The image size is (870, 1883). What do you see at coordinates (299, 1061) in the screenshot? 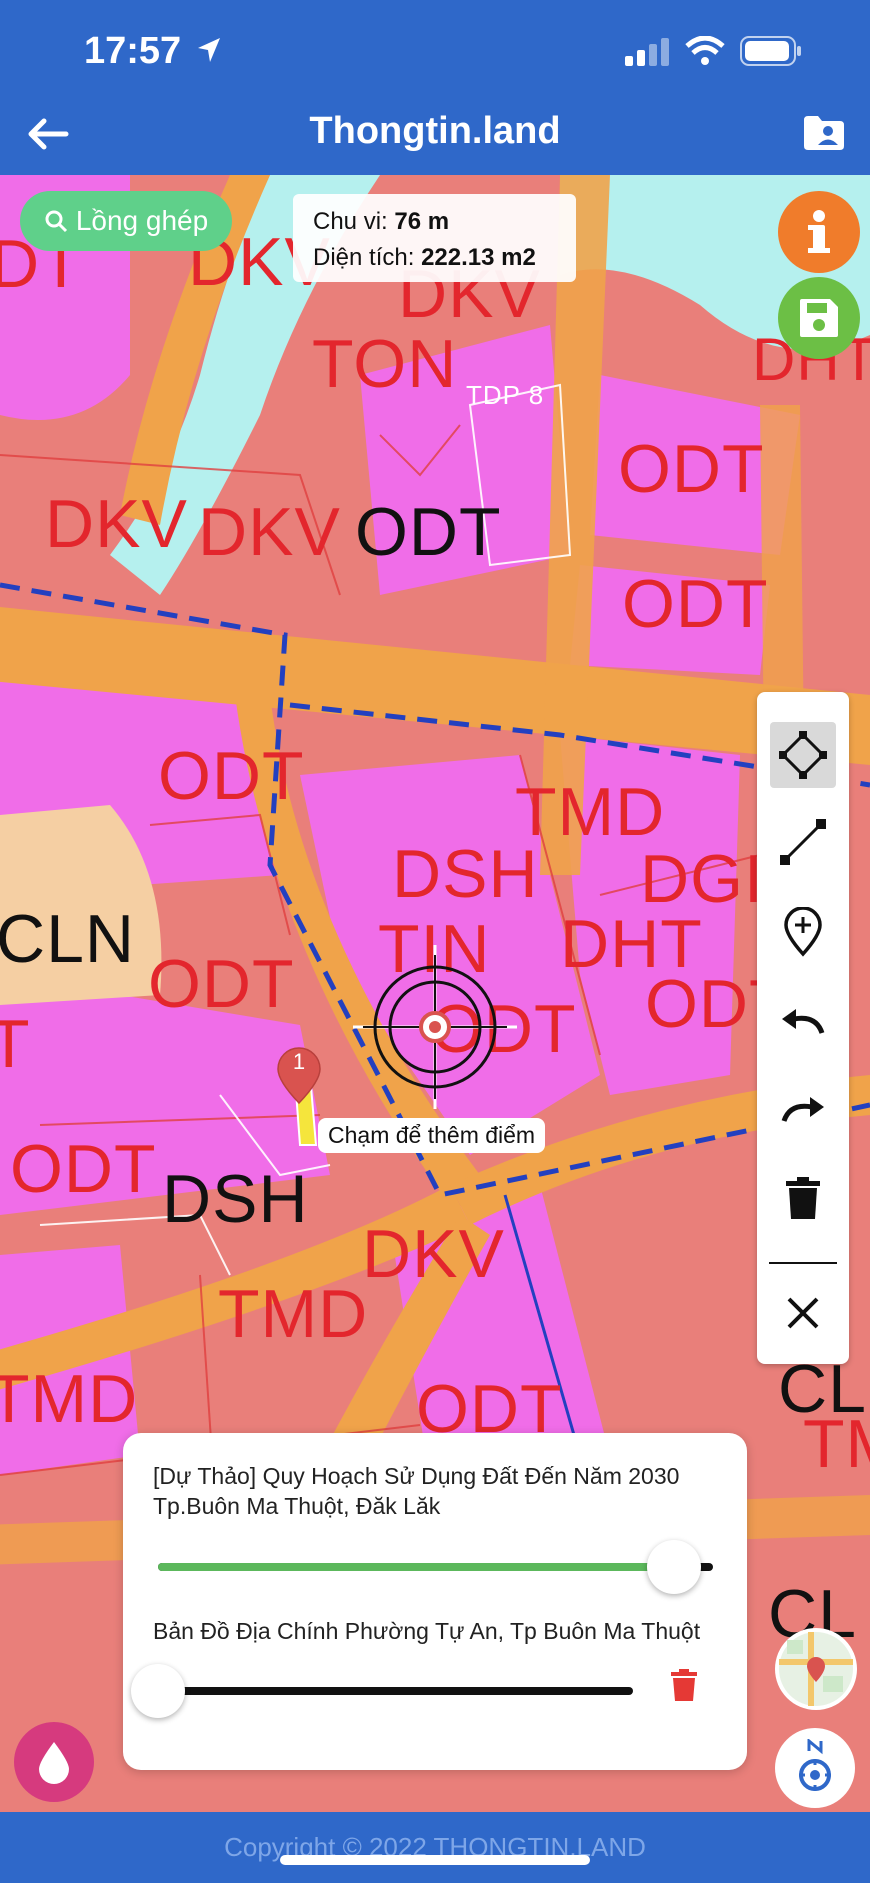
I see `marker-number: 1` at bounding box center [299, 1061].